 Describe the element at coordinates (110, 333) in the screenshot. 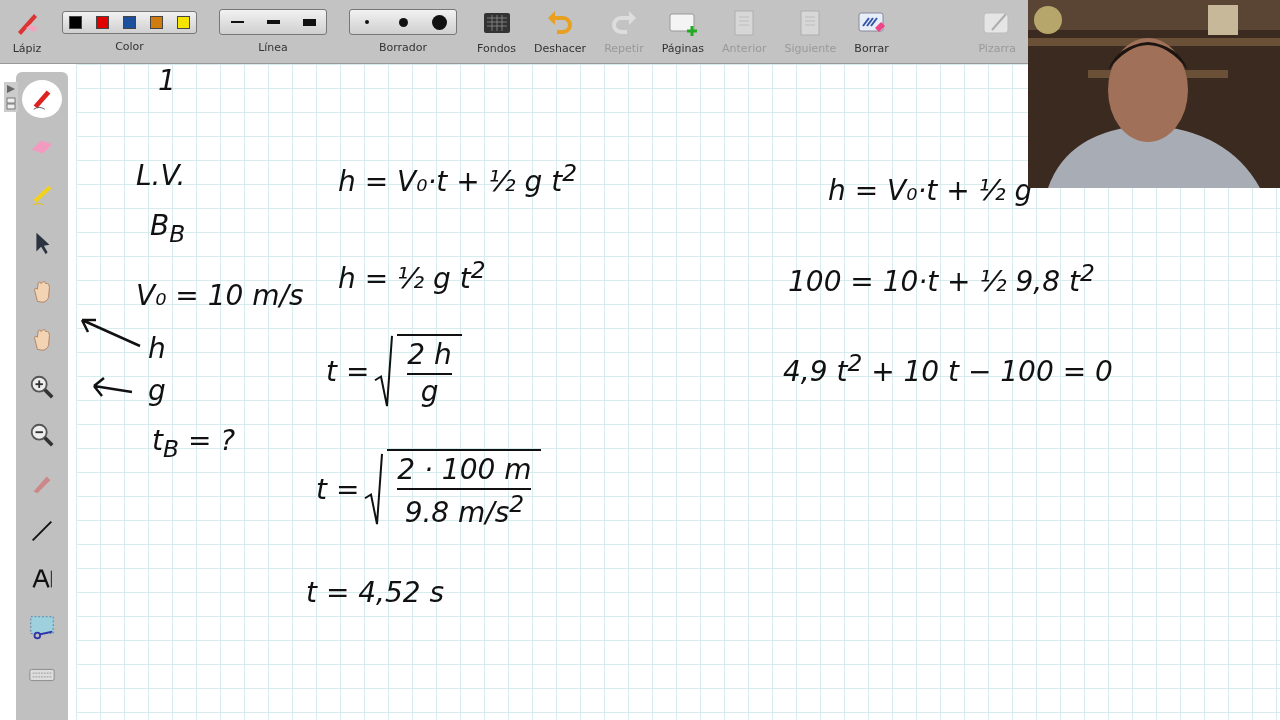

I see `arrow` at that location.